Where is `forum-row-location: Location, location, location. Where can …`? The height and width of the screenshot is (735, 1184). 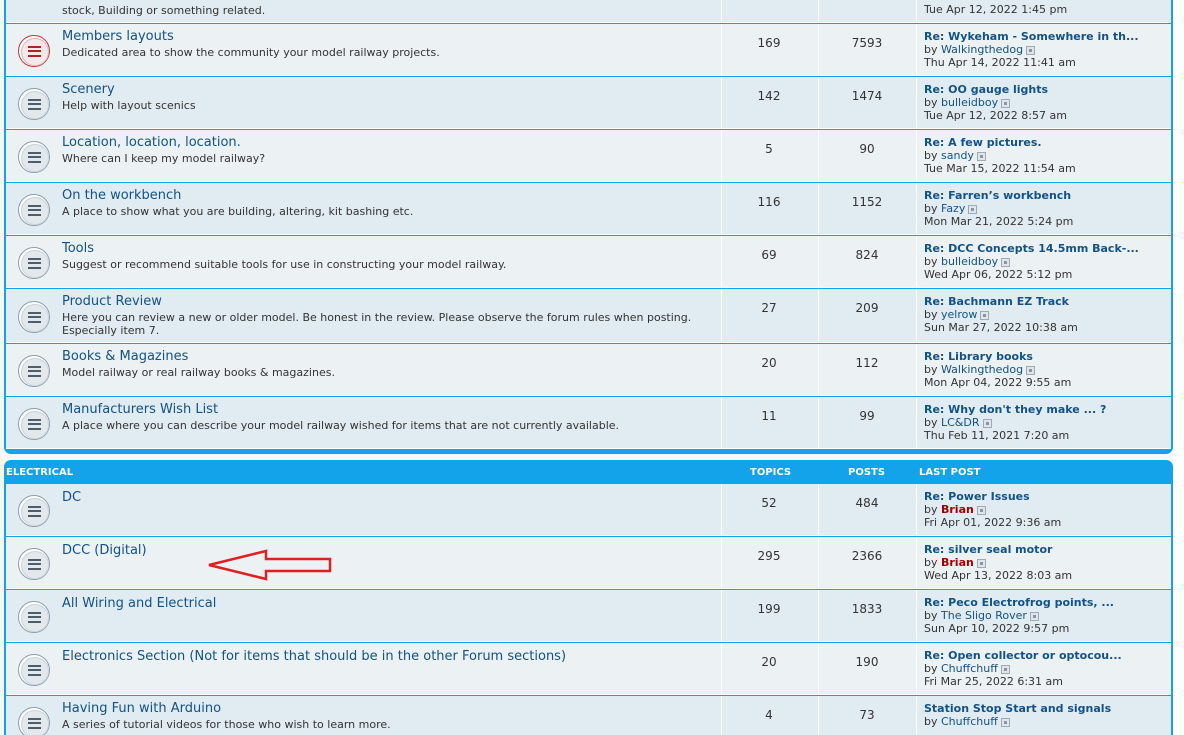 forum-row-location: Location, location, location. Where can … is located at coordinates (588, 156).